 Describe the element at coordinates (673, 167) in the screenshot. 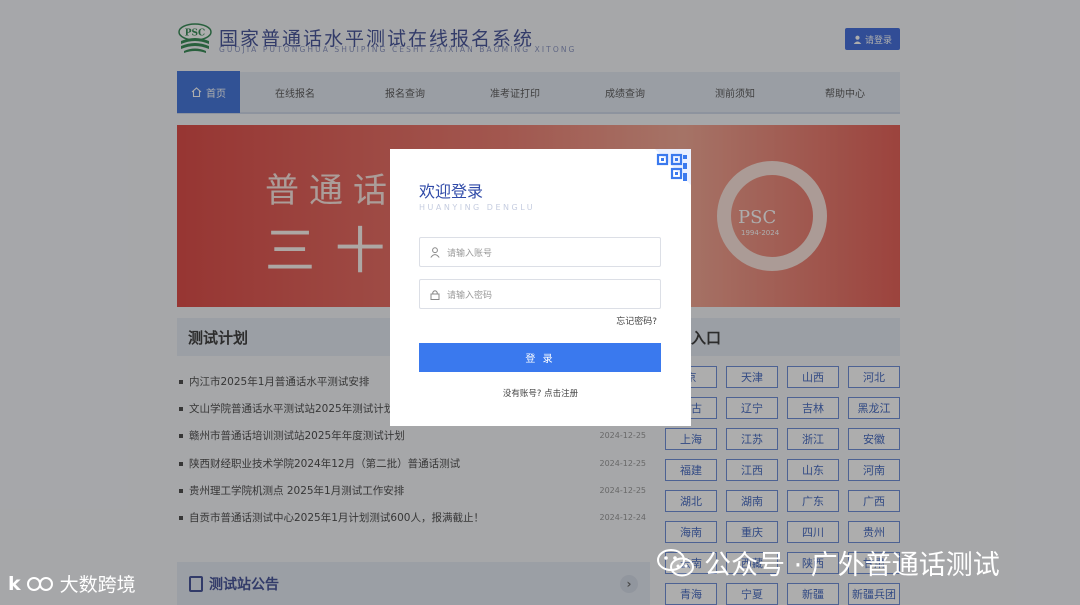

I see `qr-code-login-icon` at that location.